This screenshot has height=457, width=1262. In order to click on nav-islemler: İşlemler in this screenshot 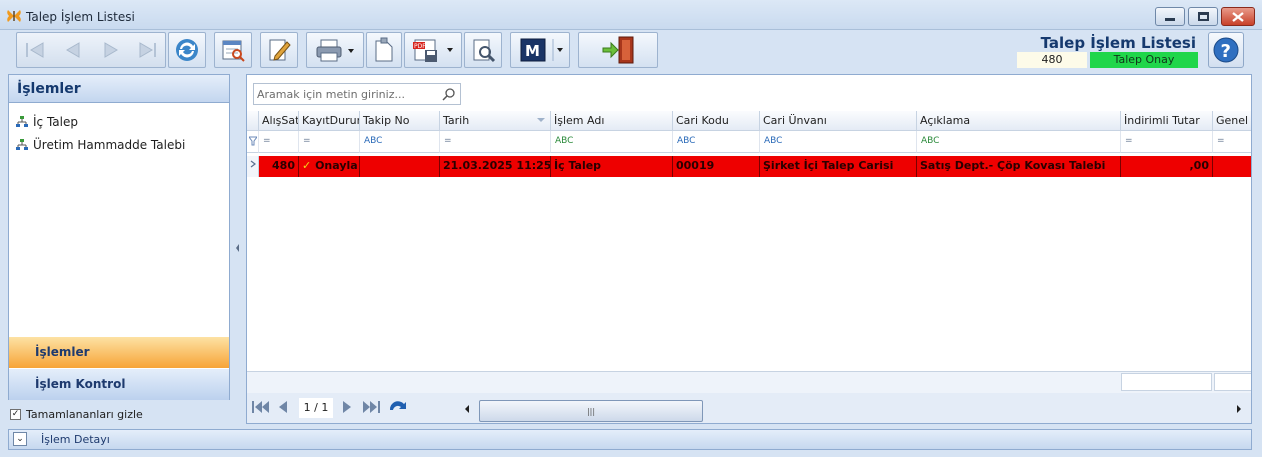, I will do `click(119, 352)`.